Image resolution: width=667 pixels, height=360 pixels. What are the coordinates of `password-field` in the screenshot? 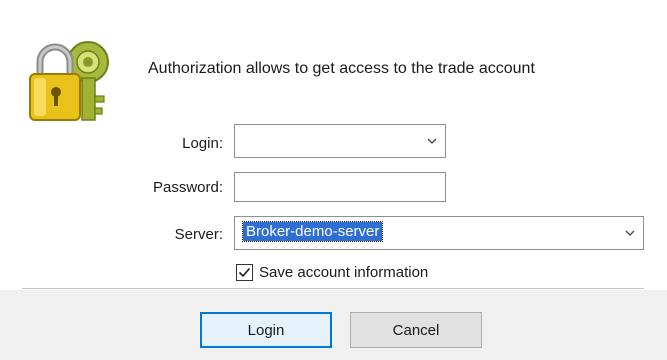 It's located at (340, 187).